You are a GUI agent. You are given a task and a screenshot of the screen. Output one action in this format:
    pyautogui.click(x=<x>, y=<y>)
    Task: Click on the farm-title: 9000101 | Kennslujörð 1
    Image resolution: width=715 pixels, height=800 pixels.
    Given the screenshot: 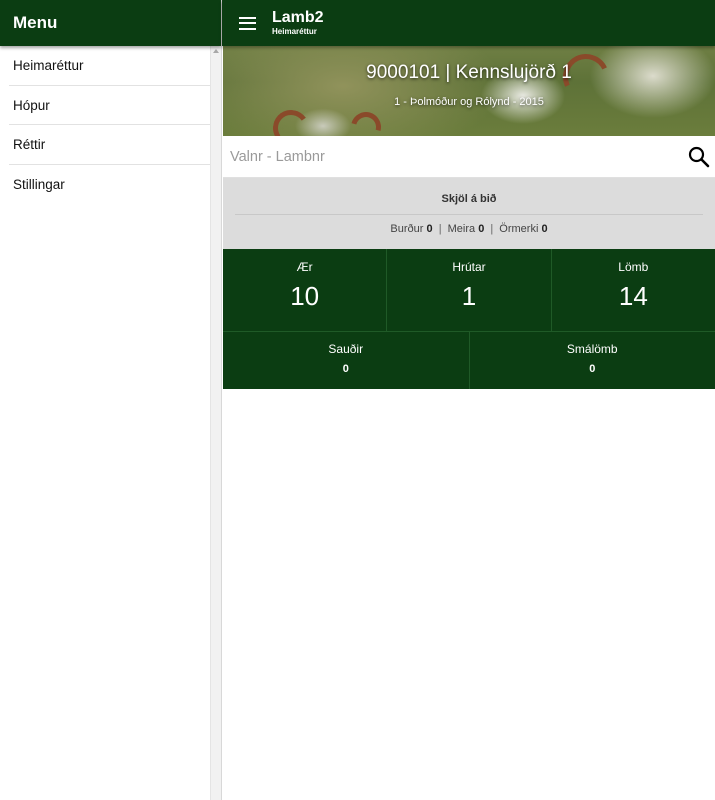 What is the action you would take?
    pyautogui.click(x=469, y=72)
    